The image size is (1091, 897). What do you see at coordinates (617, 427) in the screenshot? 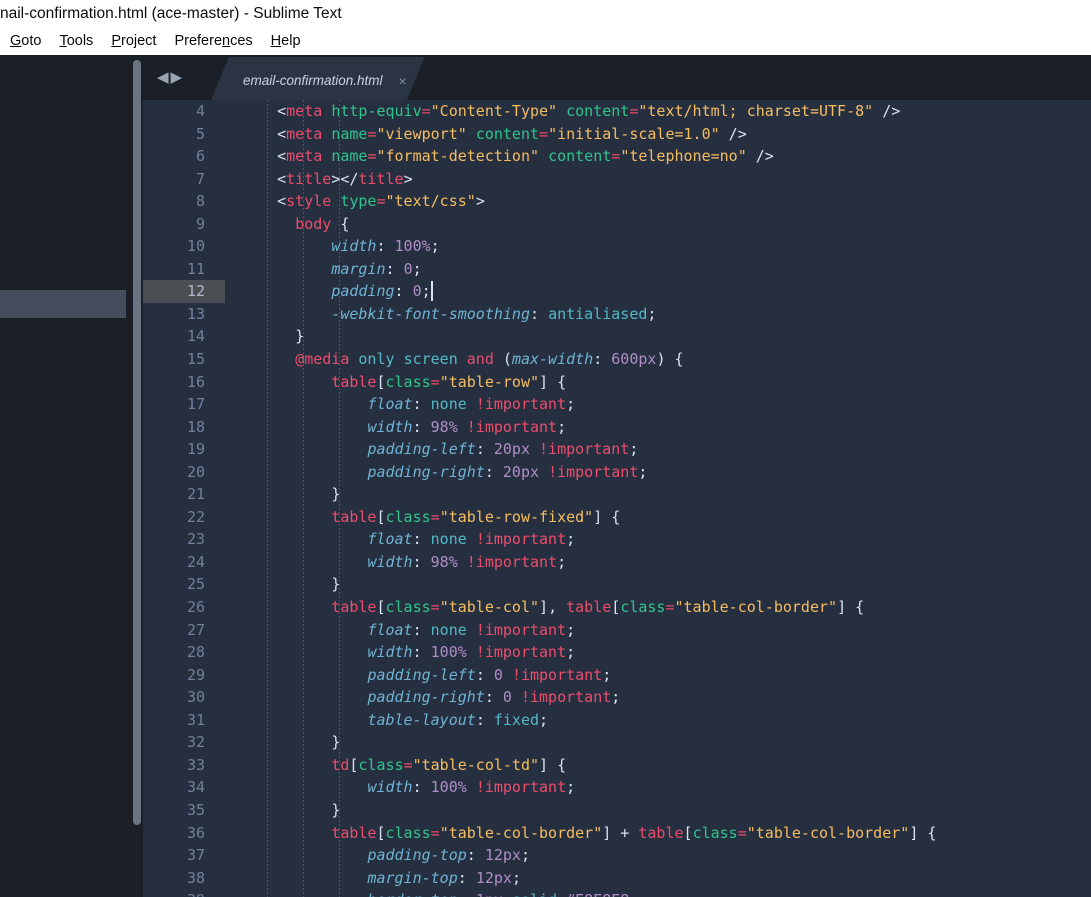
I see `code-line-18: 18 width: 98% !important;` at bounding box center [617, 427].